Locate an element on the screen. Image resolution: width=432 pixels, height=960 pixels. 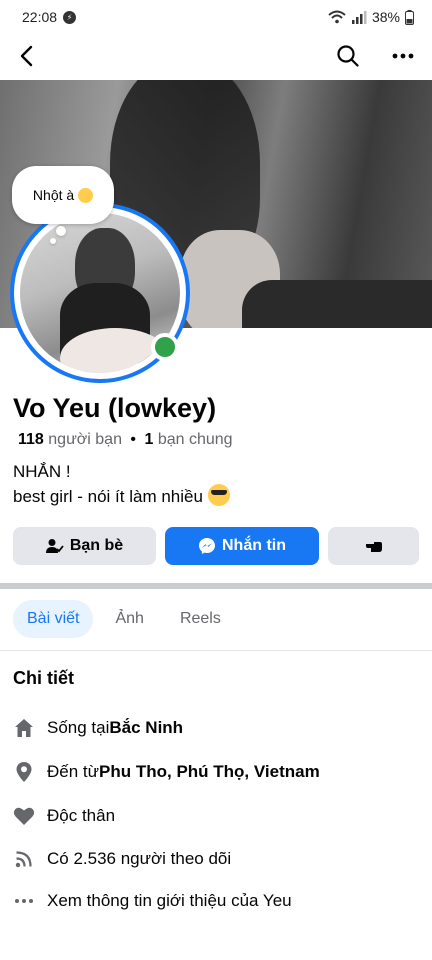
detail-see-about: Xem thông tin giới thiệu của Yeu is located at coordinates (152, 901).